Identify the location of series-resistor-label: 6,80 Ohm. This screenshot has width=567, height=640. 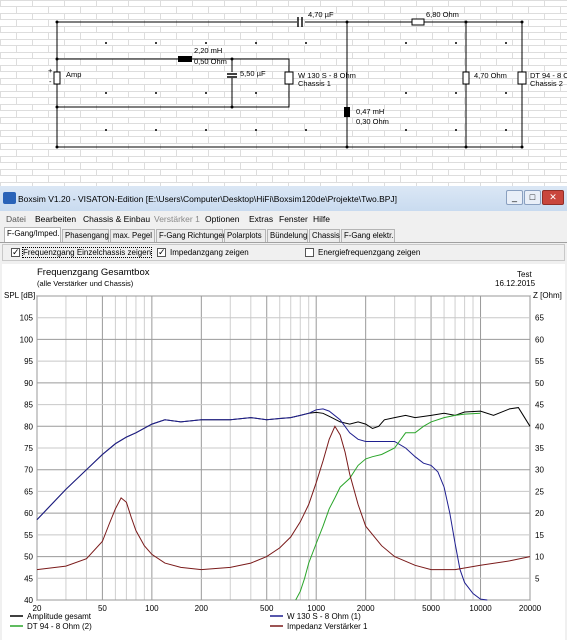
(442, 14).